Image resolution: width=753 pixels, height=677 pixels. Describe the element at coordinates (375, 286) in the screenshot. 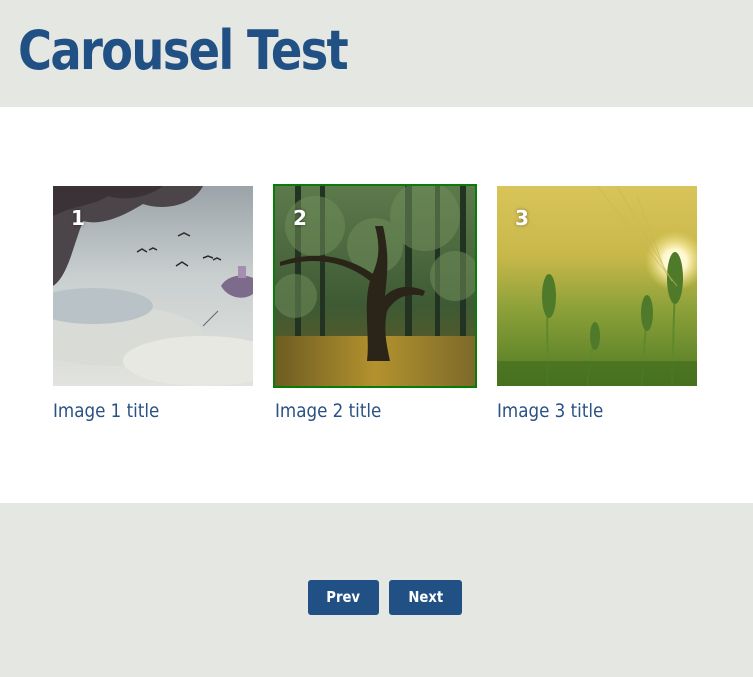

I see `slide-image: 2` at that location.